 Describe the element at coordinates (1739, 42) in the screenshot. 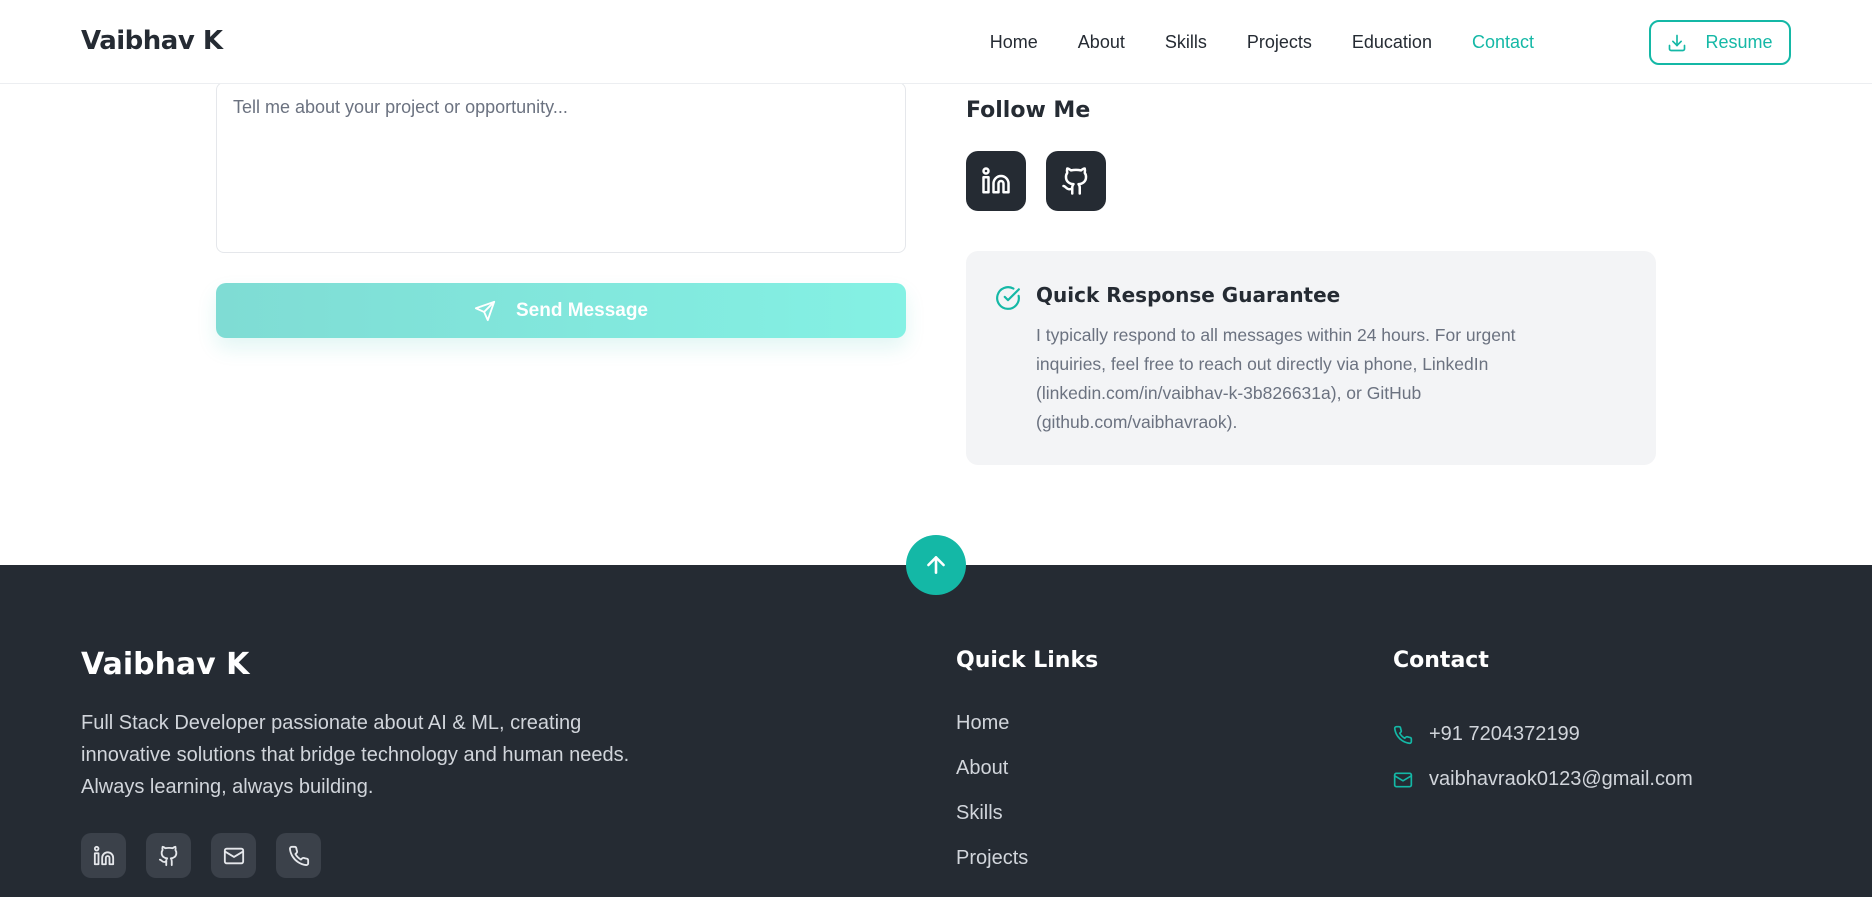

I see `resume-label: Resume` at that location.